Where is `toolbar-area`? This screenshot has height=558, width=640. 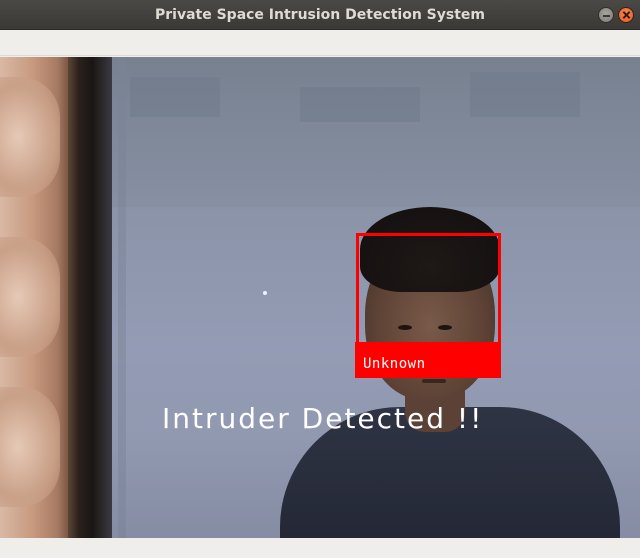
toolbar-area is located at coordinates (320, 43).